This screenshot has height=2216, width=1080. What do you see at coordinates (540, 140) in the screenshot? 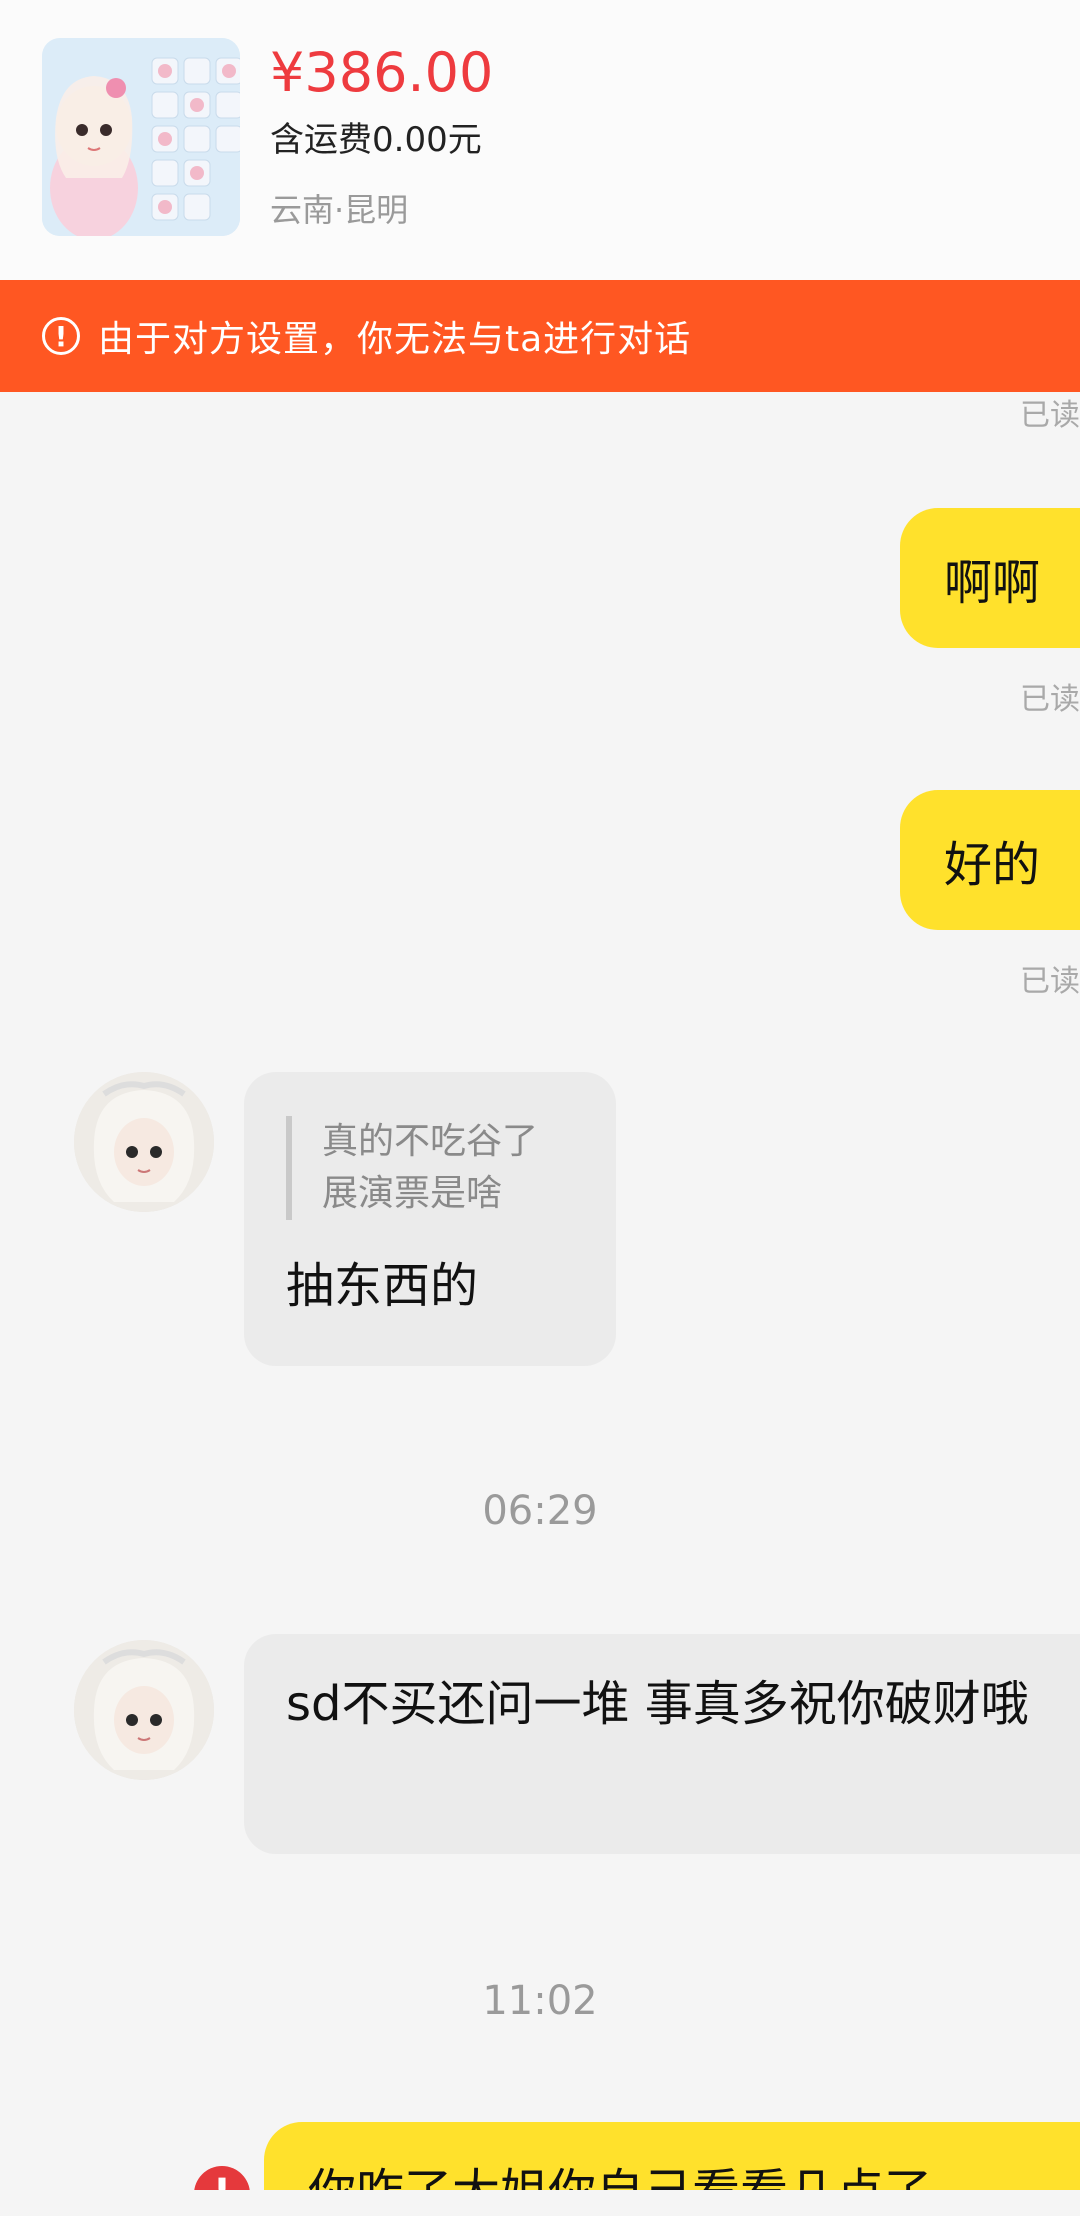
I see `product-card: ¥386.00 含运费0.00元 云南·昆明` at bounding box center [540, 140].